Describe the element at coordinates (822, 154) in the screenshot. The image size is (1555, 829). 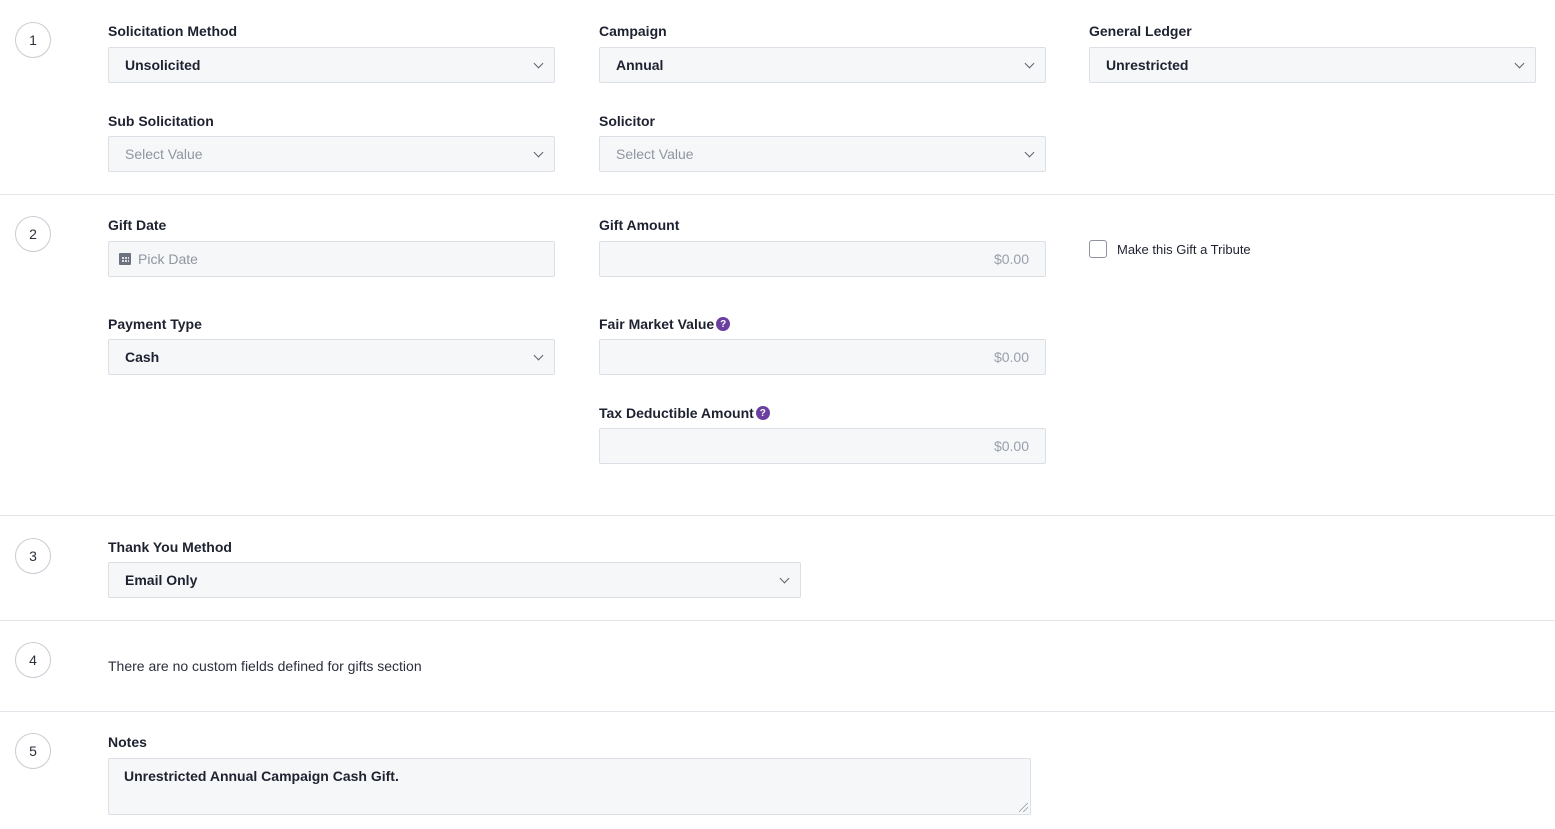
I see `solicitor-select: Select Value` at that location.